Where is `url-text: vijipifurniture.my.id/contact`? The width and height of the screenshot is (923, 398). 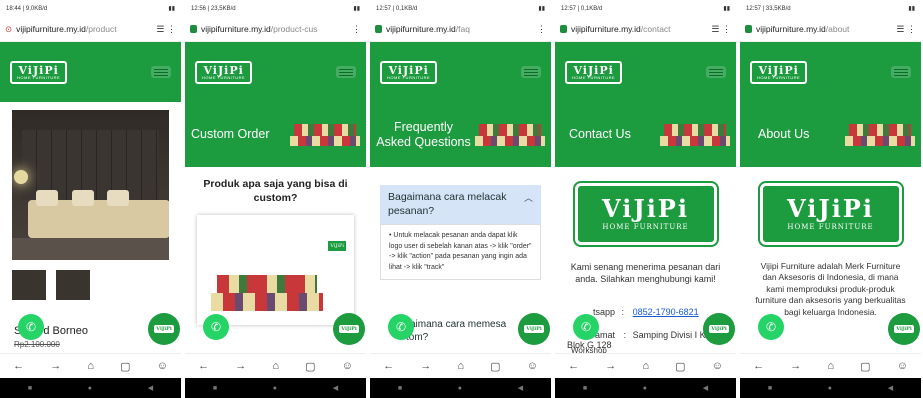 url-text: vijipifurniture.my.id/contact is located at coordinates (639, 29).